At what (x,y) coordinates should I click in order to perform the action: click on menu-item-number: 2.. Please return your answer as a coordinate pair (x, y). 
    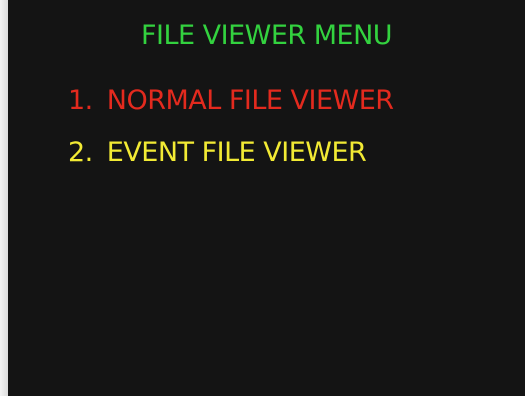
    Looking at the image, I should click on (80, 152).